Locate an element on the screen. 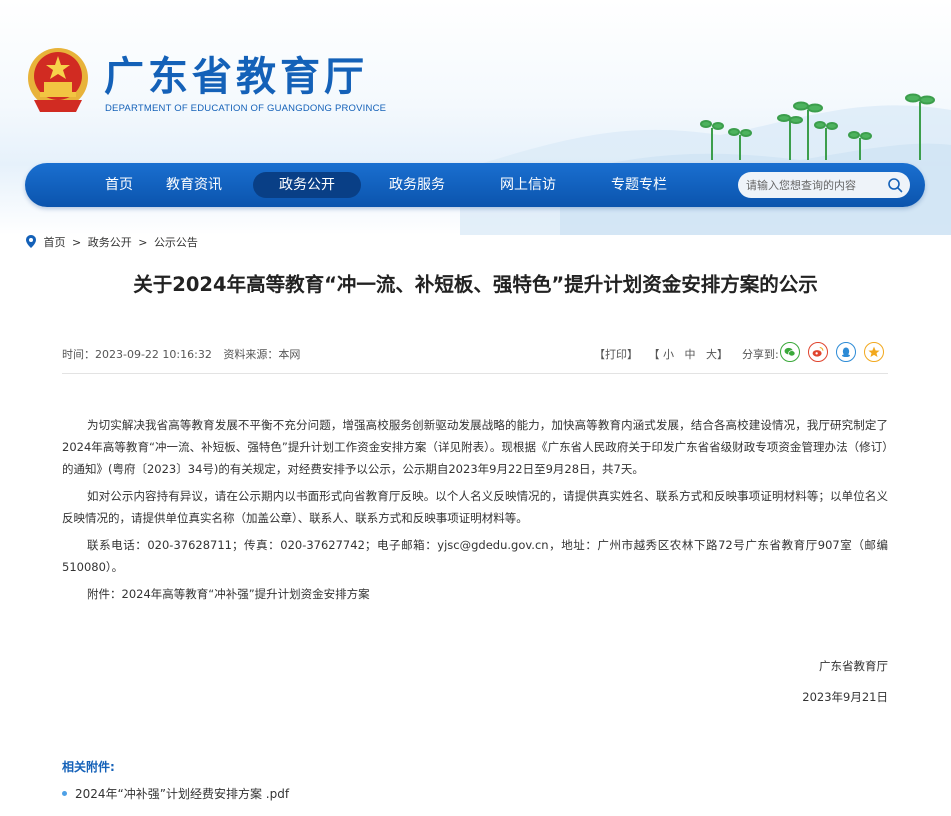 The height and width of the screenshot is (816, 951). wechat-icon is located at coordinates (790, 352).